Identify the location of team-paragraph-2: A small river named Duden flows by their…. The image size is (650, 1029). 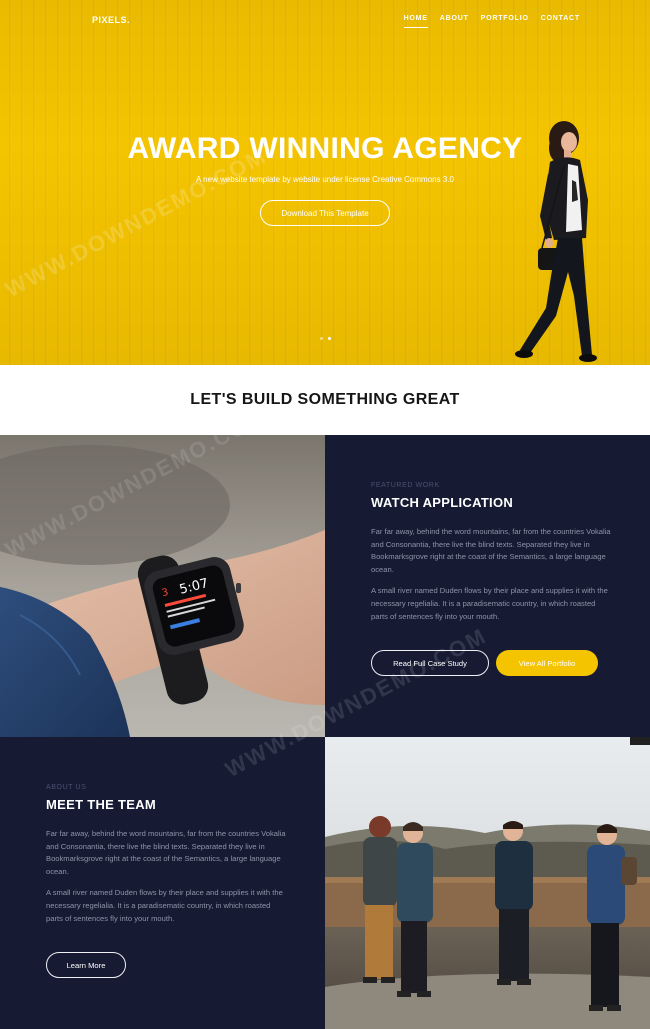
(164, 905).